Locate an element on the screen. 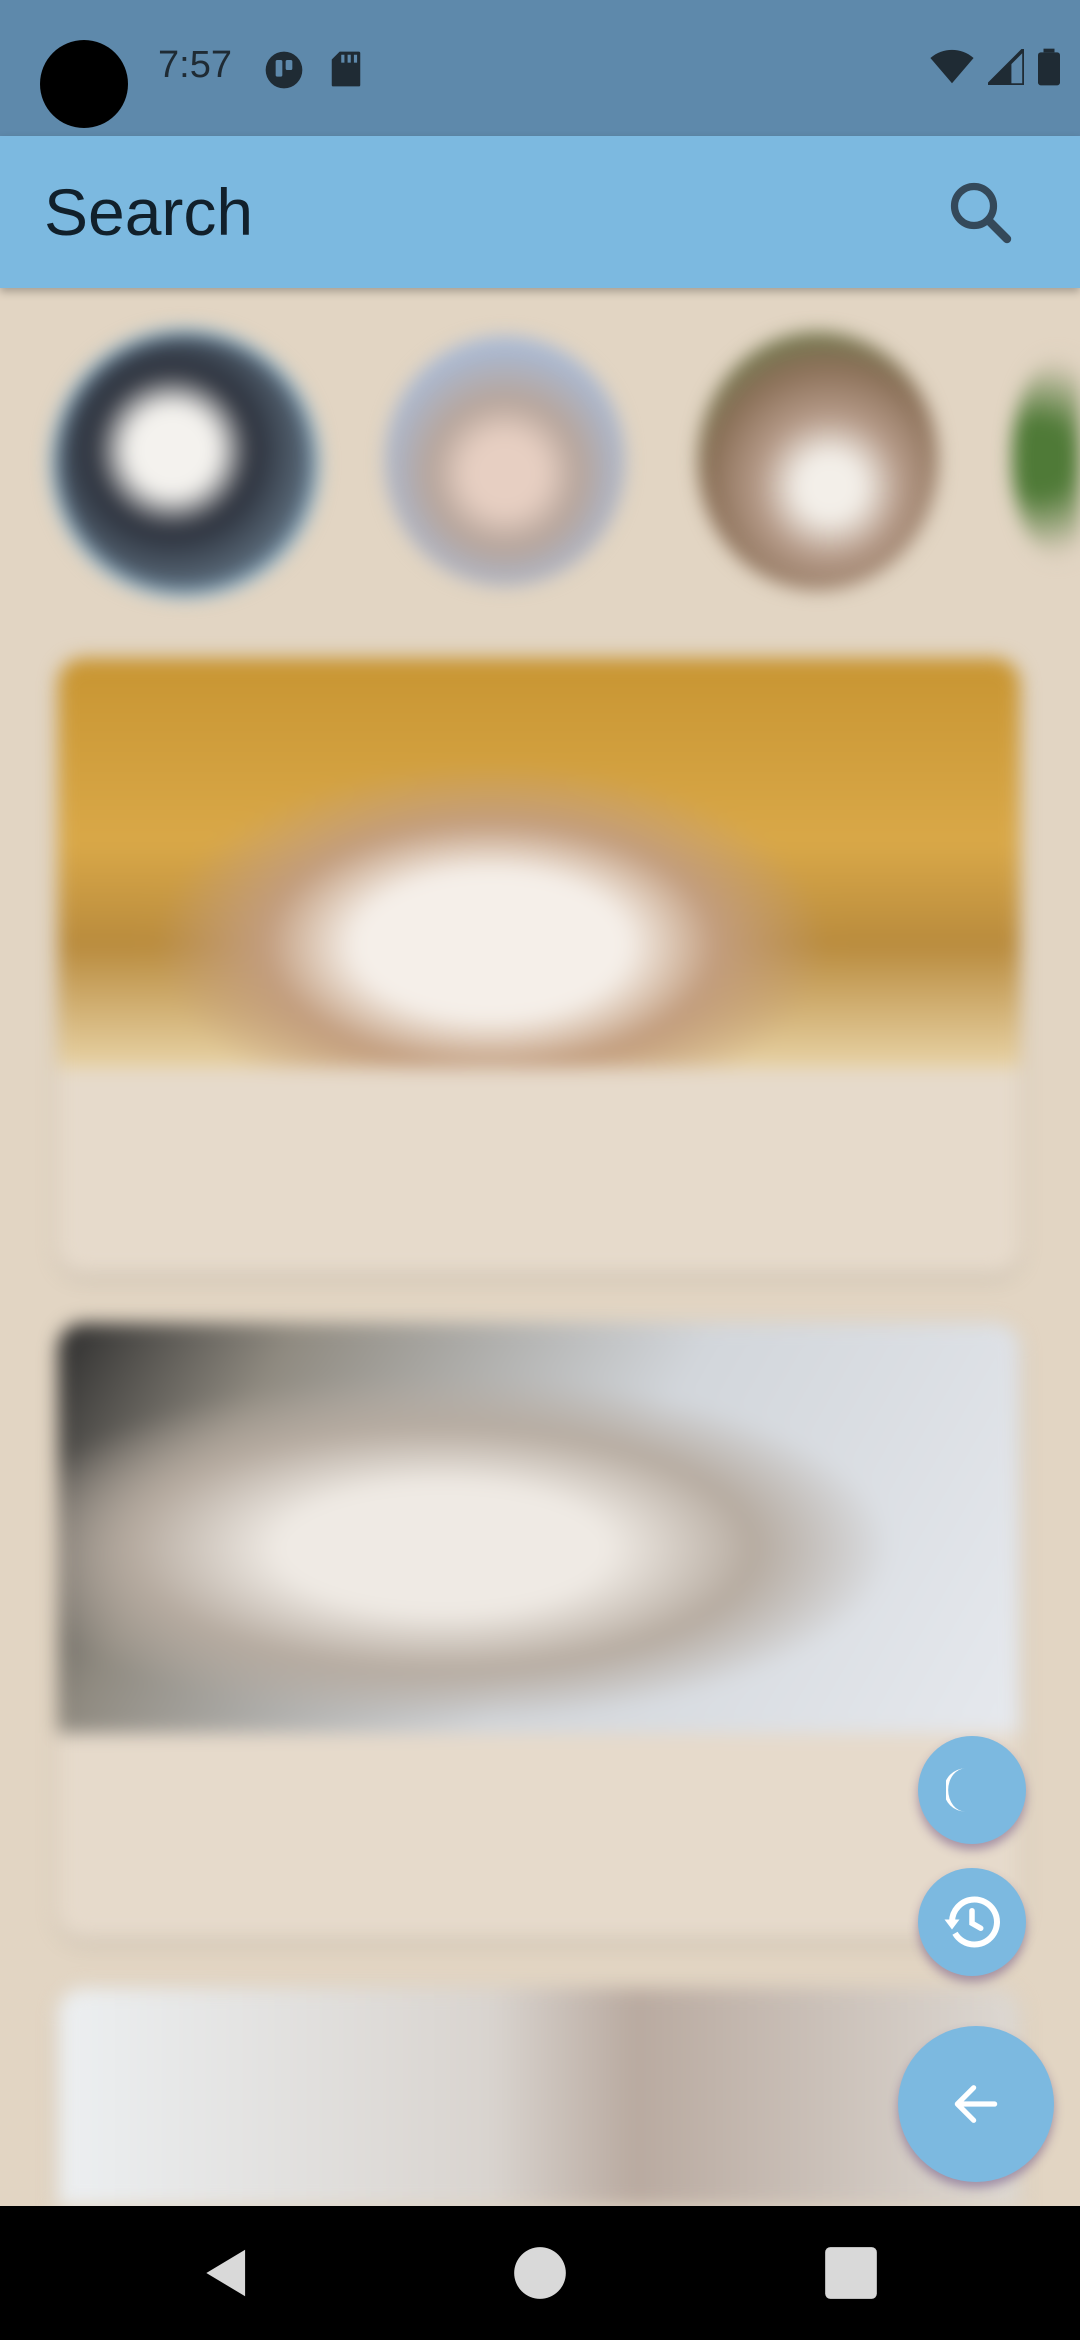 The width and height of the screenshot is (1080, 2340). post-image is located at coordinates (539, 2097).